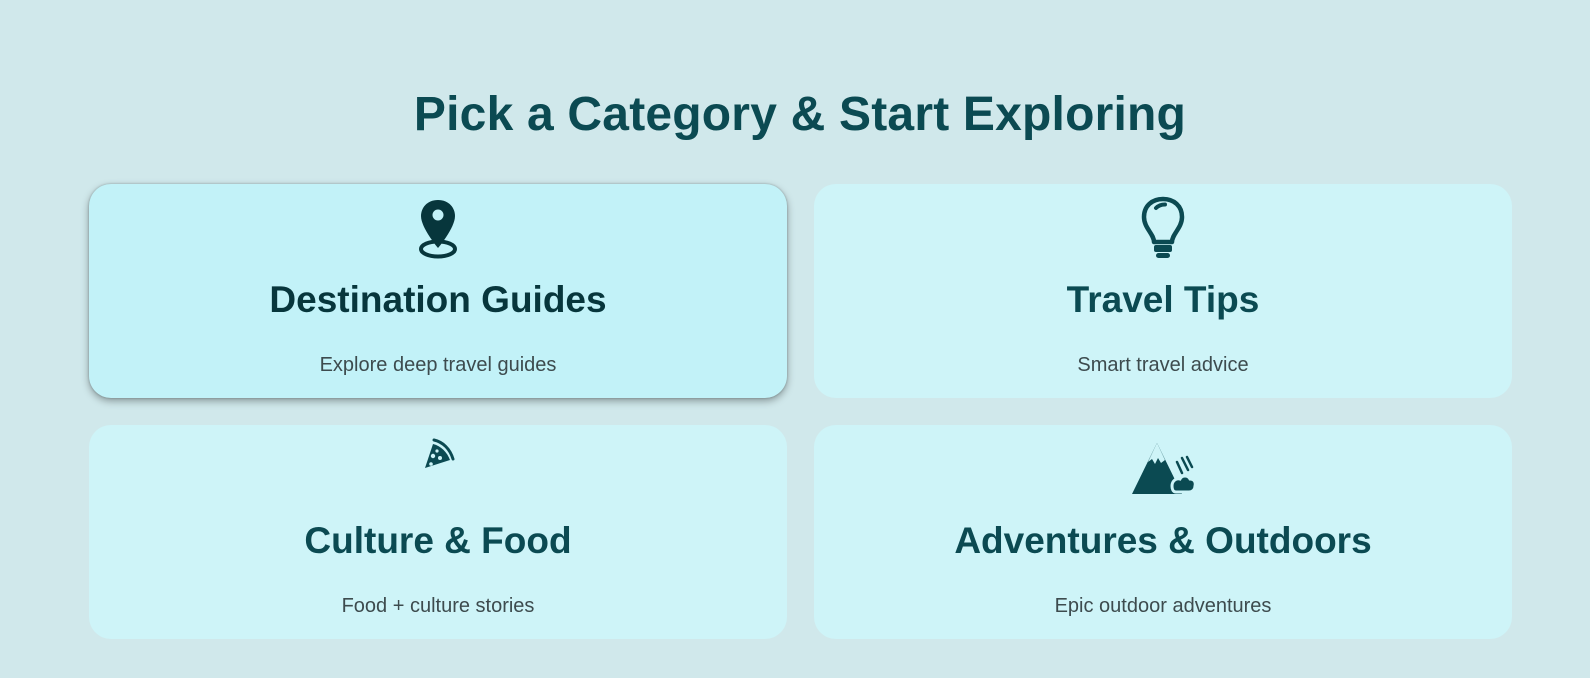  I want to click on page-title: Pick a Category & Start Exploring, so click(800, 114).